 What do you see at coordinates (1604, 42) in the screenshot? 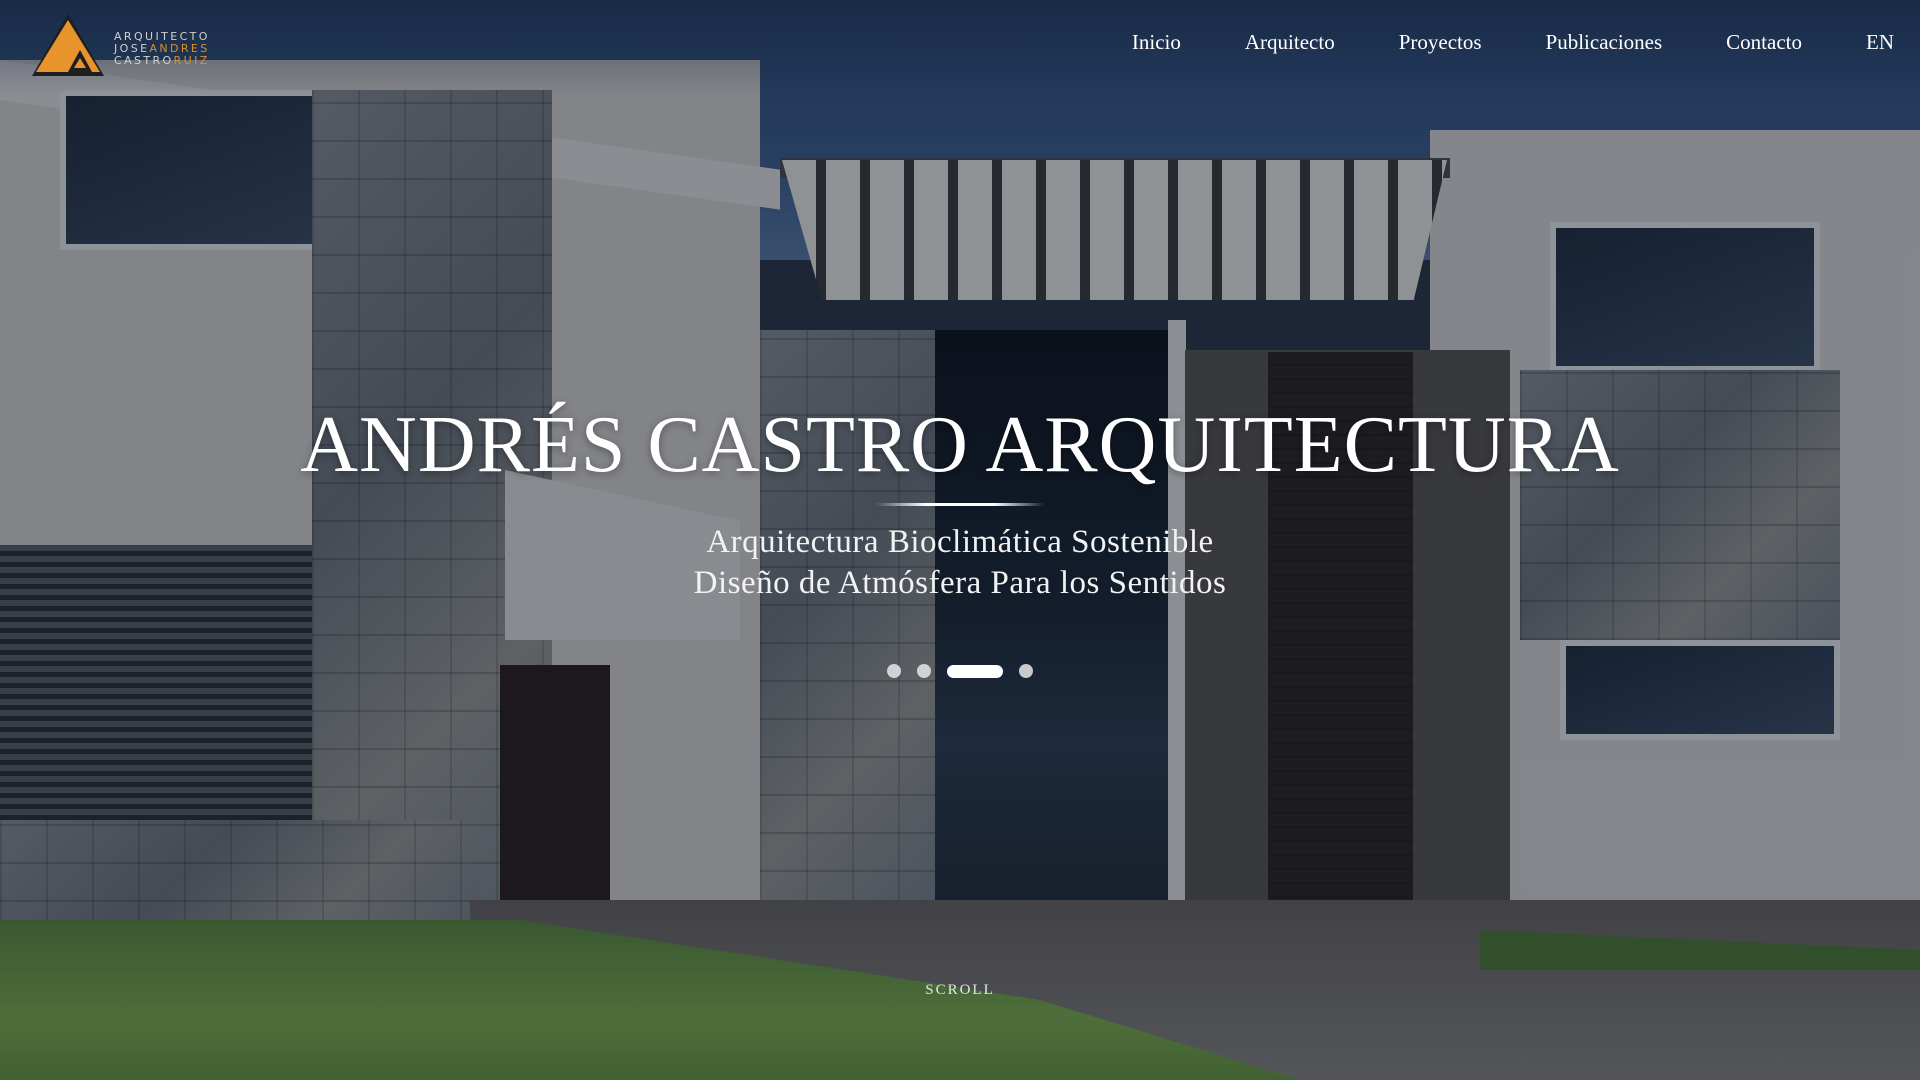
I see `nav-publicaciones: Publicaciones` at bounding box center [1604, 42].